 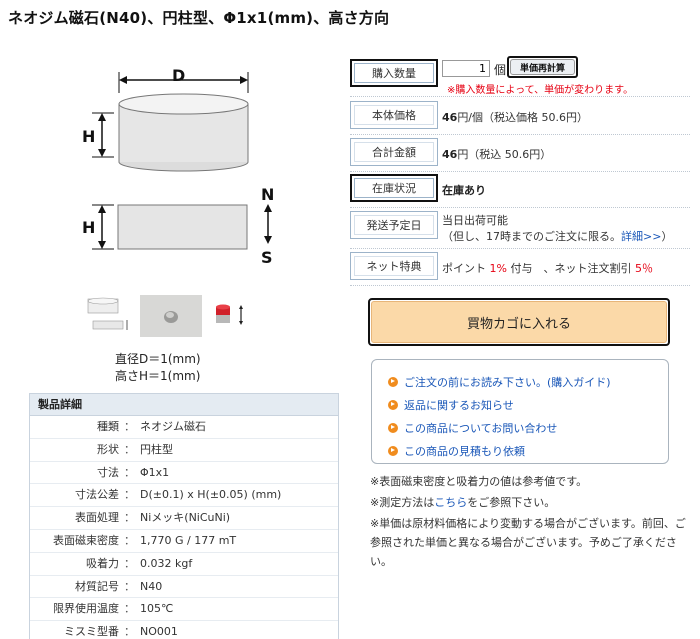 I want to click on spec-row: 寸法 ： Φ1x1, so click(x=184, y=473).